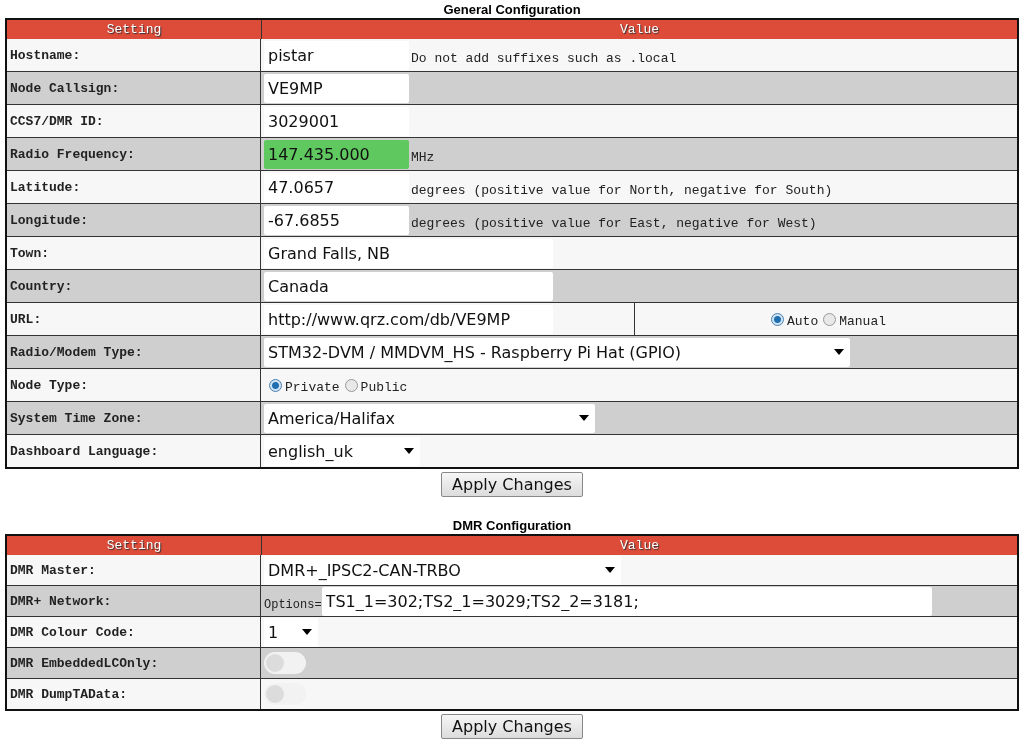 This screenshot has width=1024, height=742. Describe the element at coordinates (291, 632) in the screenshot. I see `dropdown: 1` at that location.